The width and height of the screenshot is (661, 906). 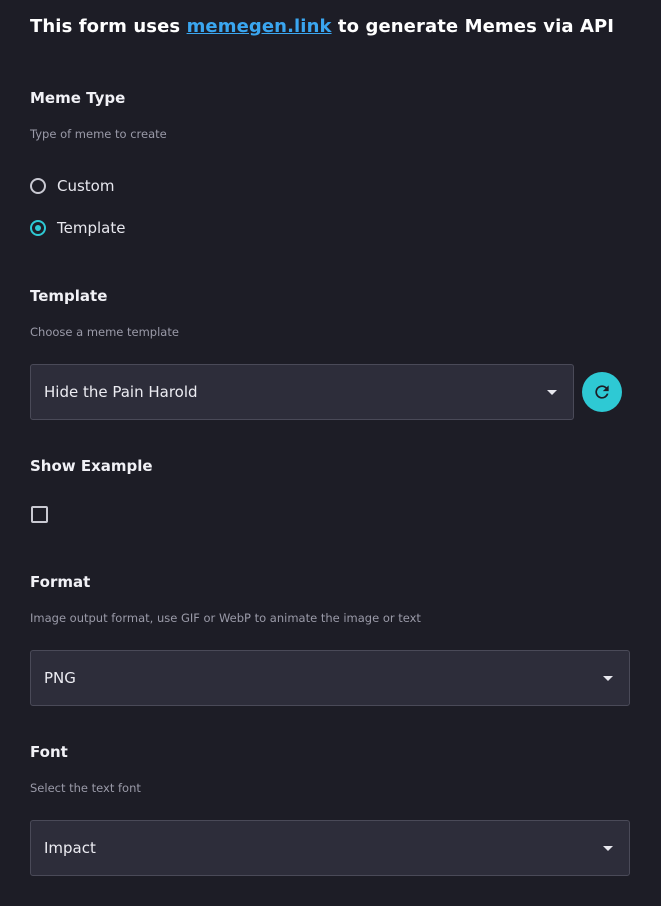 What do you see at coordinates (38, 228) in the screenshot?
I see `radio-template-icon` at bounding box center [38, 228].